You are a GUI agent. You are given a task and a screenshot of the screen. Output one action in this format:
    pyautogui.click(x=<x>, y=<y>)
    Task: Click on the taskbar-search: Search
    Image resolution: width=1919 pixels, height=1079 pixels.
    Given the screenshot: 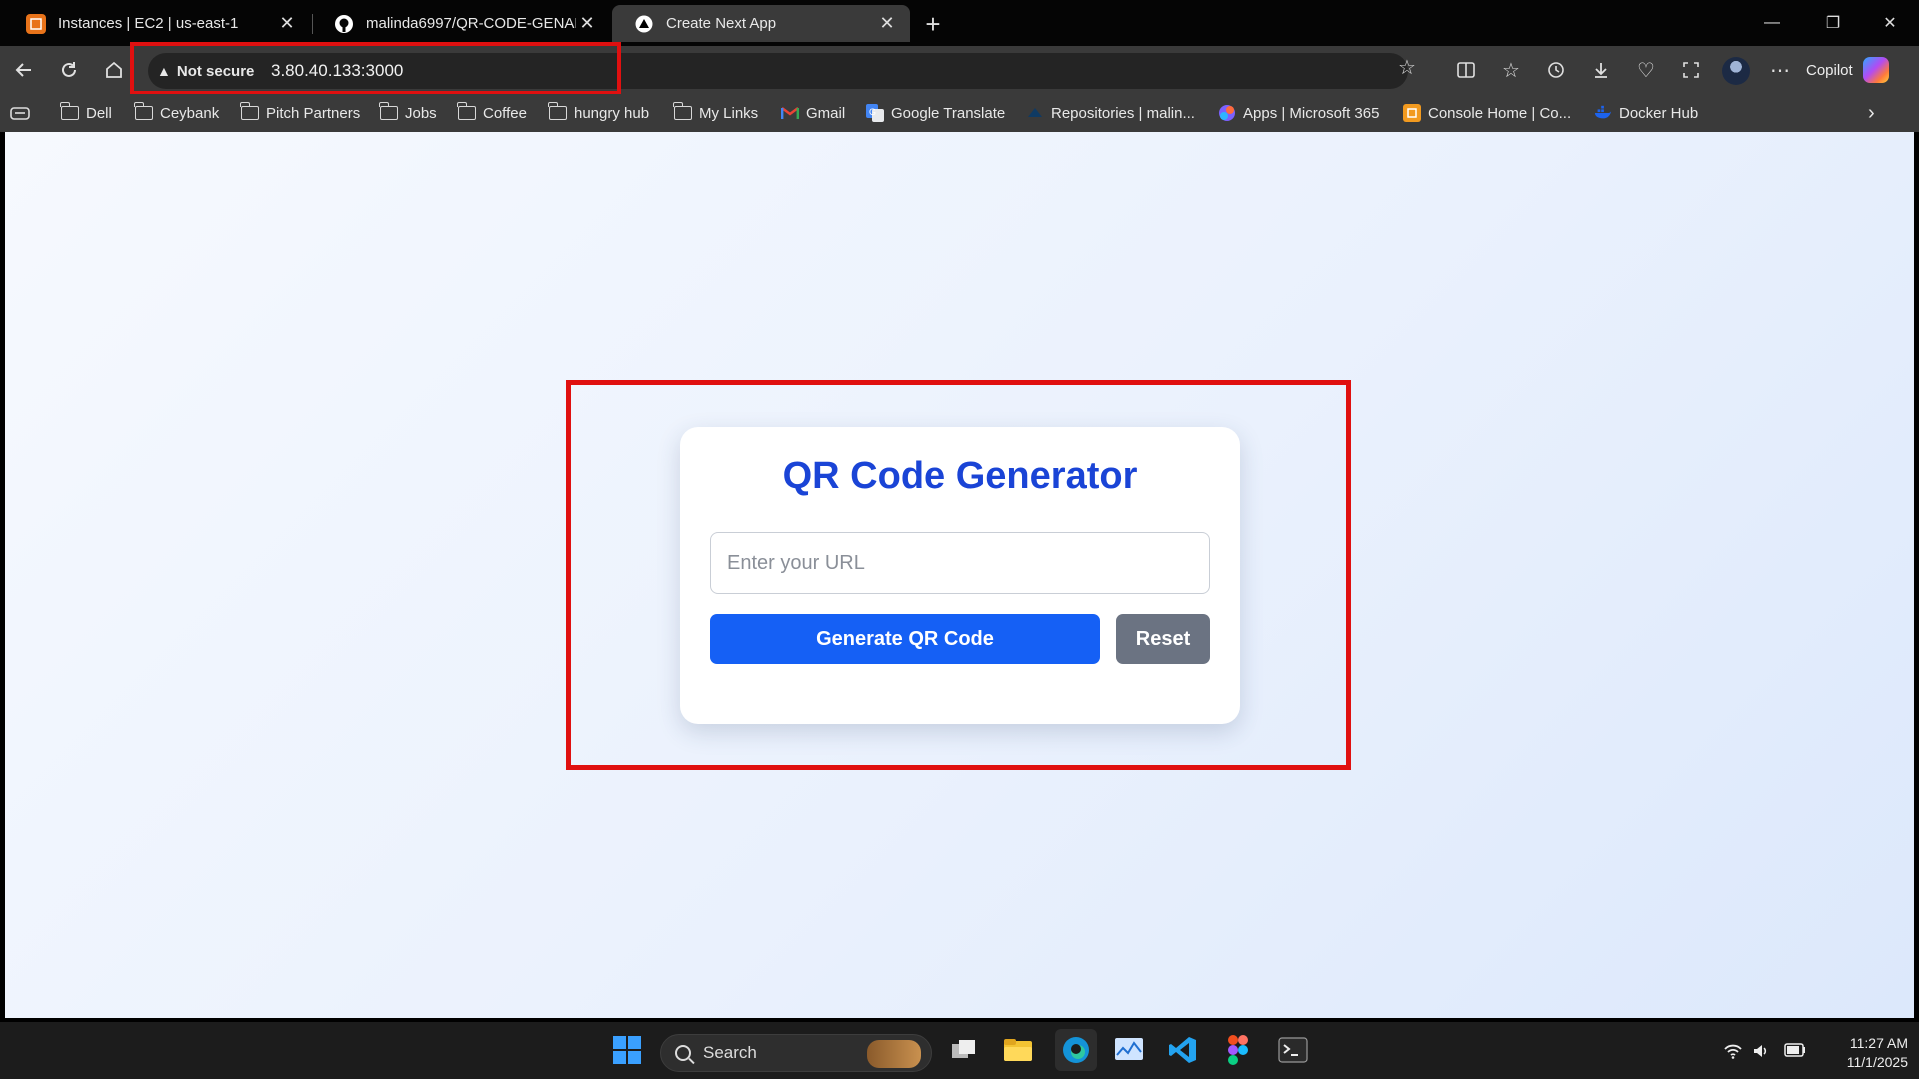 What is the action you would take?
    pyautogui.click(x=796, y=1053)
    